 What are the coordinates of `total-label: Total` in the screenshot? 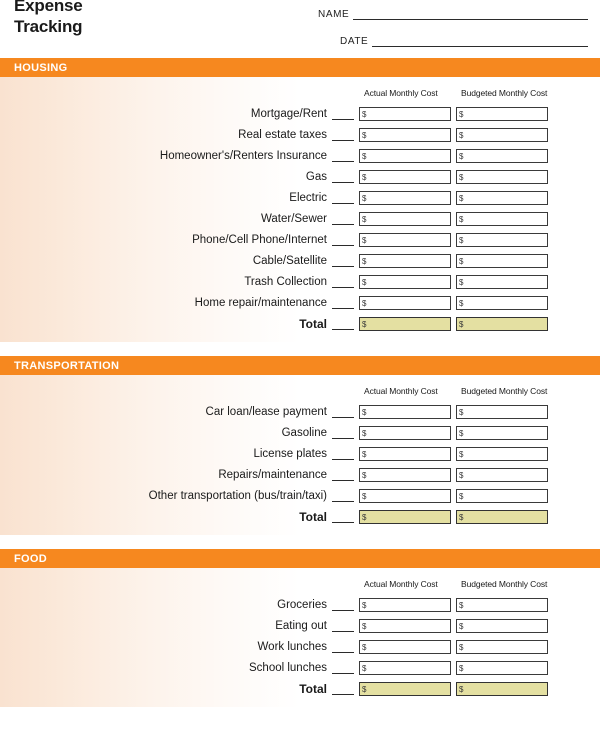 It's located at (313, 516).